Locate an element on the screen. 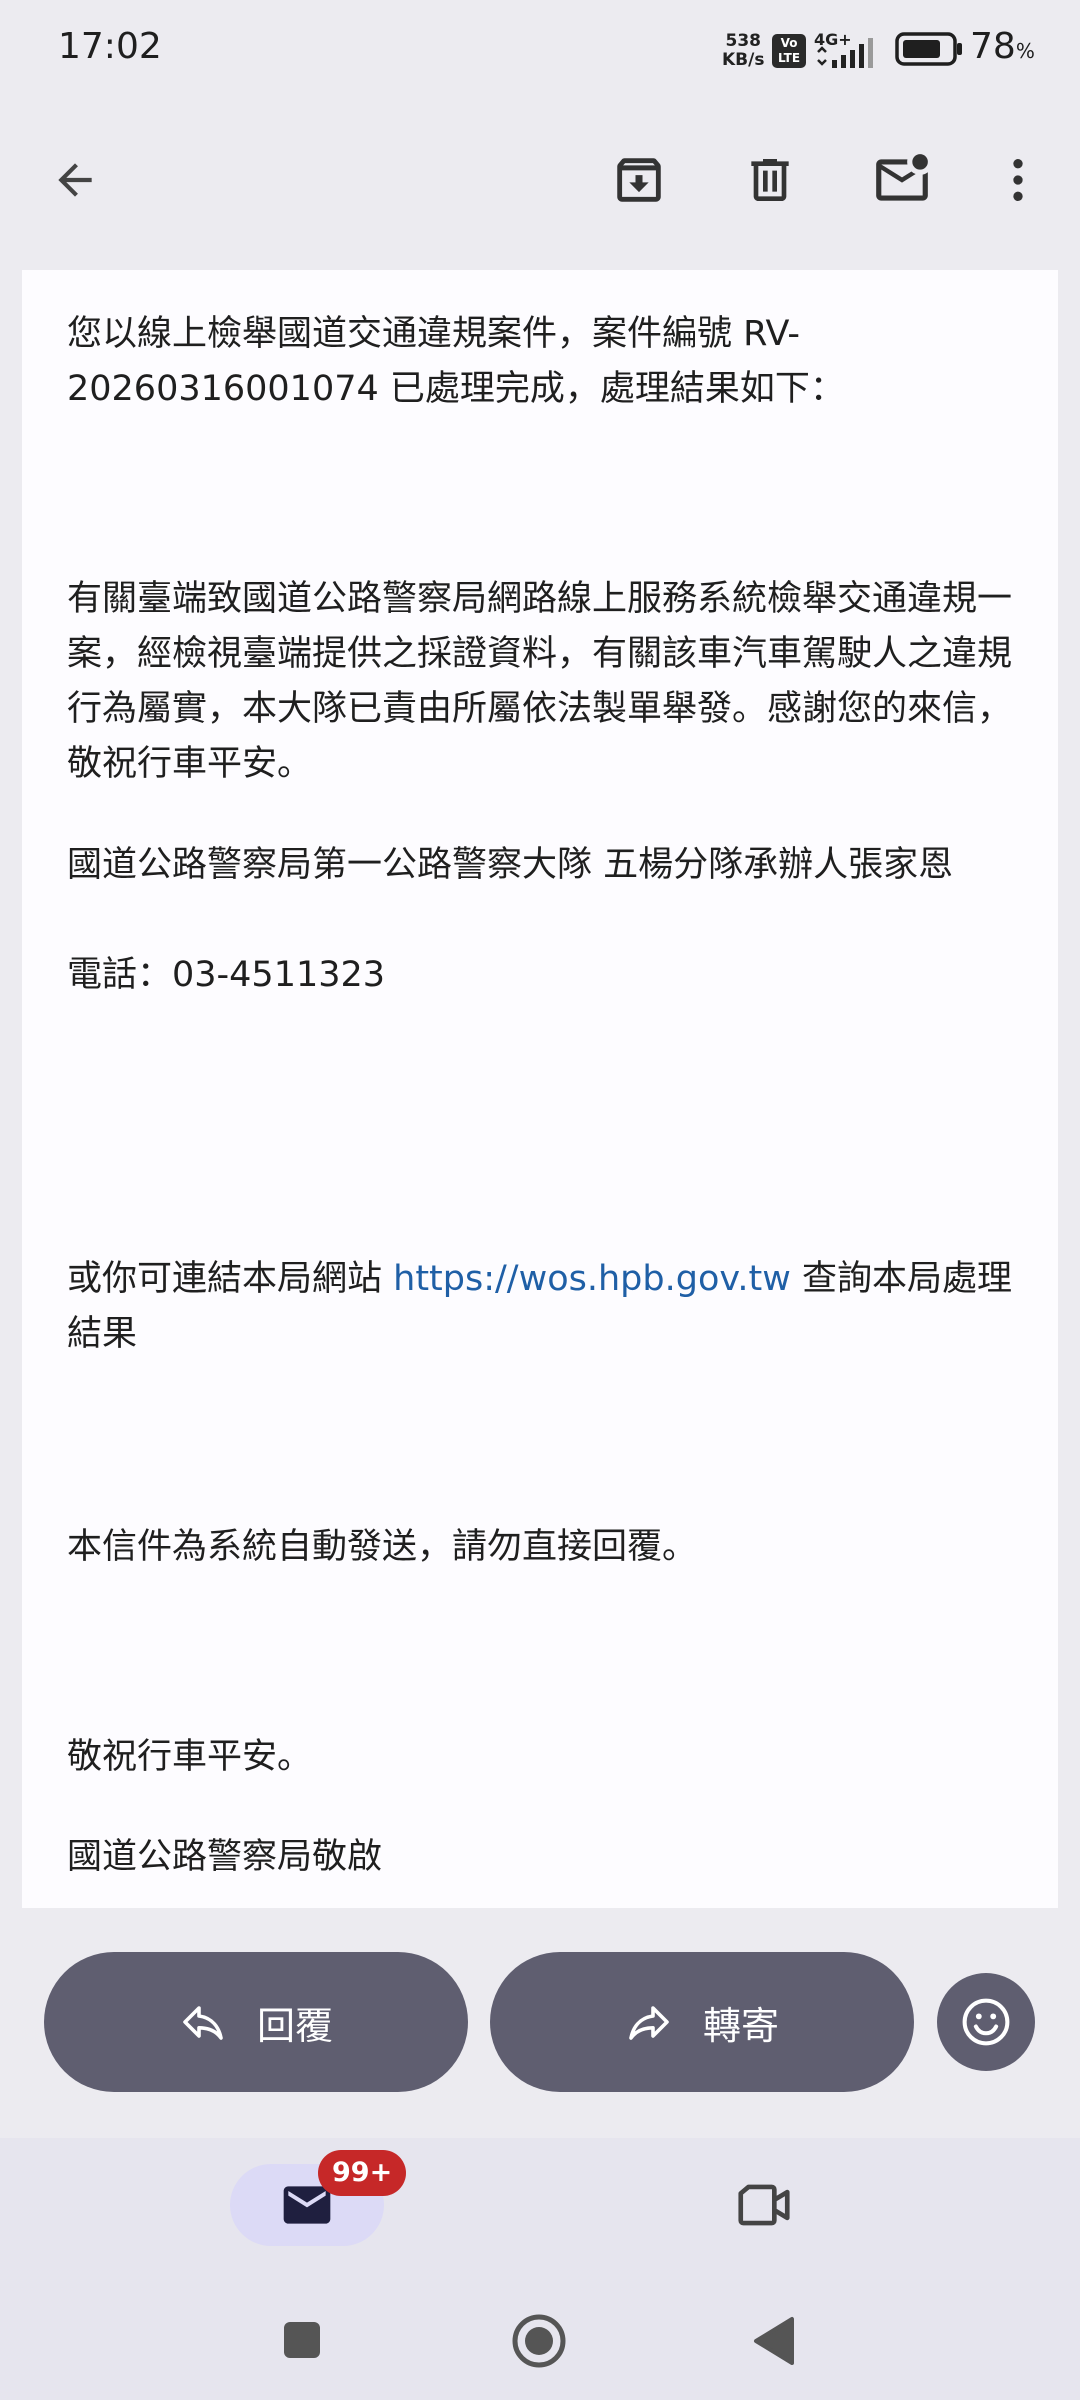 The width and height of the screenshot is (1080, 2400). mark-unread-button is located at coordinates (902, 180).